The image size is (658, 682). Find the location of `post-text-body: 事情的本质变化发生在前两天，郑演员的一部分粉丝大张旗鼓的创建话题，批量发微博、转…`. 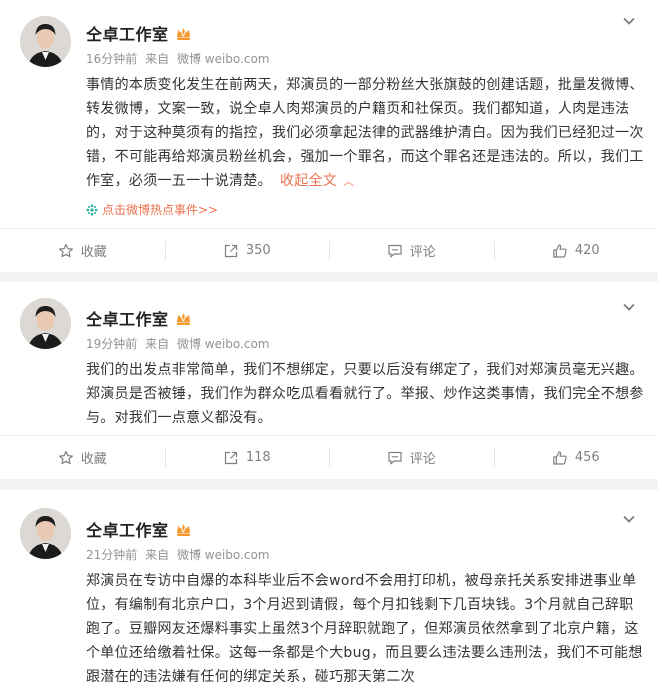

post-text-body: 事情的本质变化发生在前两天，郑演员的一部分粉丝大张旗鼓的创建话题，批量发微博、转… is located at coordinates (365, 133).